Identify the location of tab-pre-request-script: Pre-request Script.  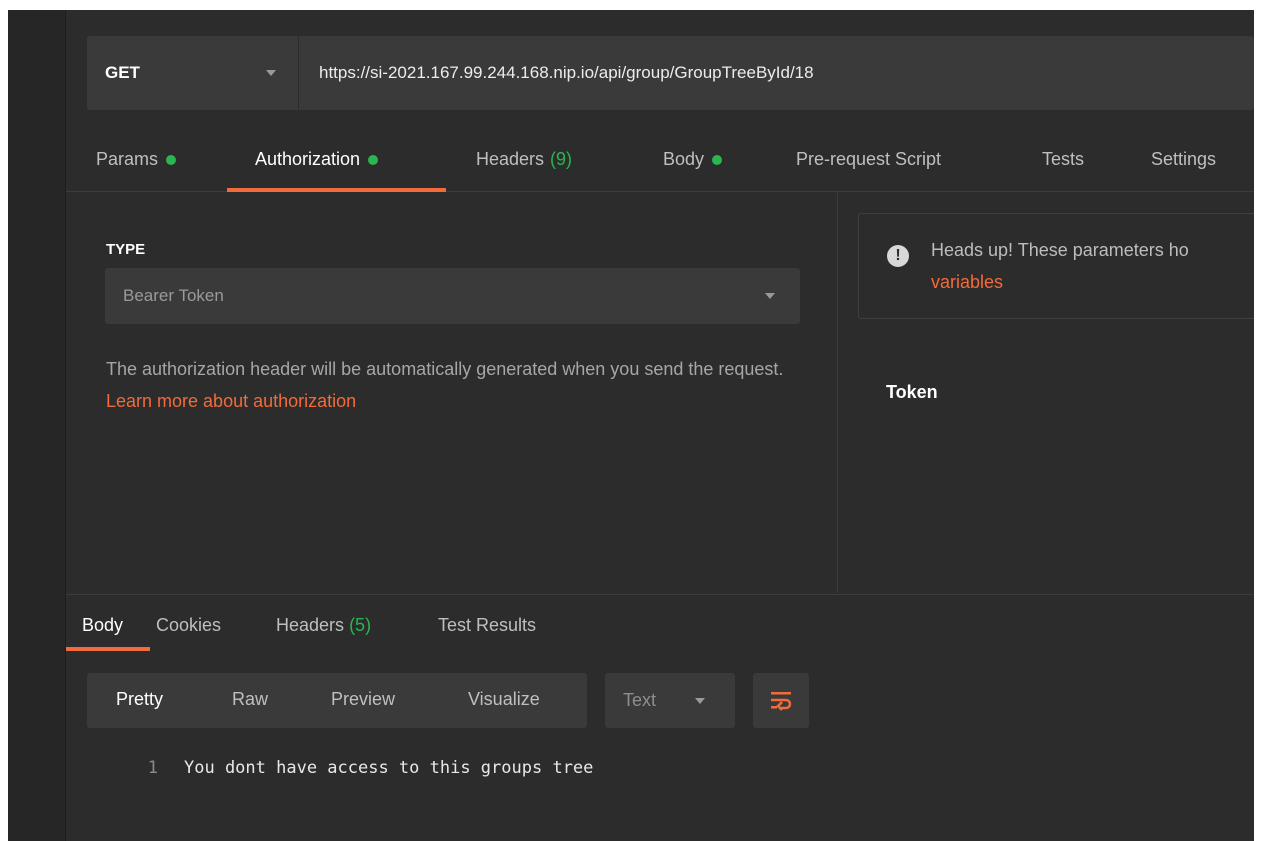
(868, 159).